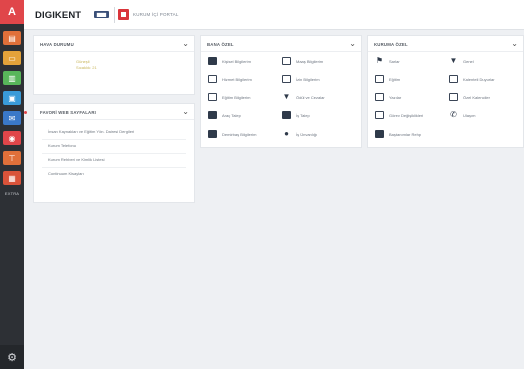 The width and height of the screenshot is (524, 369). I want to click on menu-item-assignment-changes: Görev Değişiklikleri, so click(399, 115).